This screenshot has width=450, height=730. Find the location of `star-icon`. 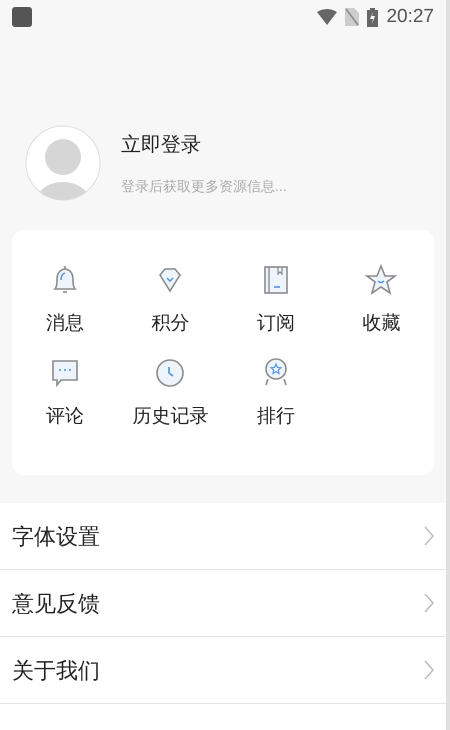

star-icon is located at coordinates (381, 280).